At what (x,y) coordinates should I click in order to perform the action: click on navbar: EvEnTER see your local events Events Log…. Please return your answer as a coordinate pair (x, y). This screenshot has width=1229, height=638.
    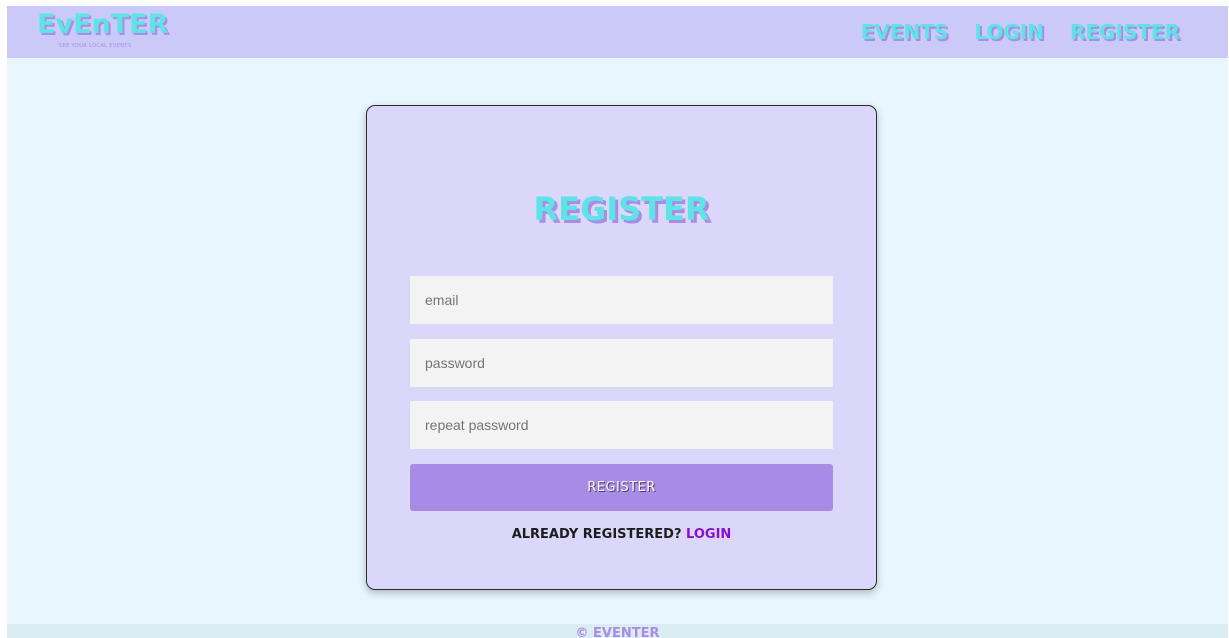
    Looking at the image, I should click on (617, 32).